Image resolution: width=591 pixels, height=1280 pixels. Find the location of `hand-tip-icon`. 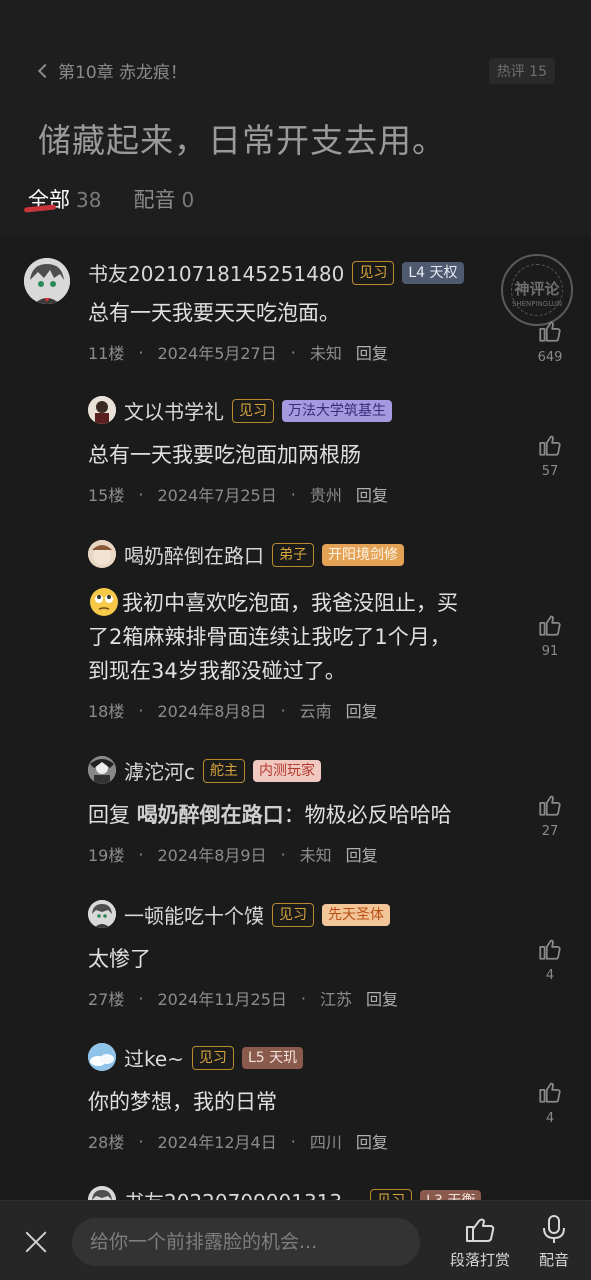

hand-tip-icon is located at coordinates (480, 1230).